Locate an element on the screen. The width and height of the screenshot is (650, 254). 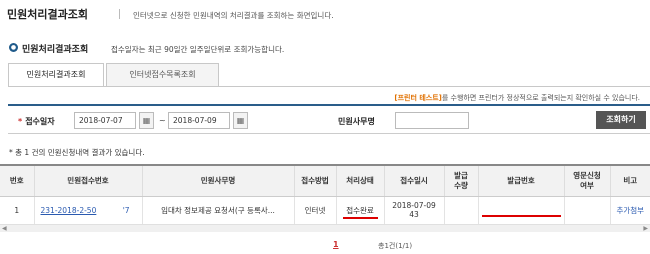
page-description: 인터넷으로 신청한 민원내역의 처리결과를 조회하는 화면입니다. is located at coordinates (233, 15).